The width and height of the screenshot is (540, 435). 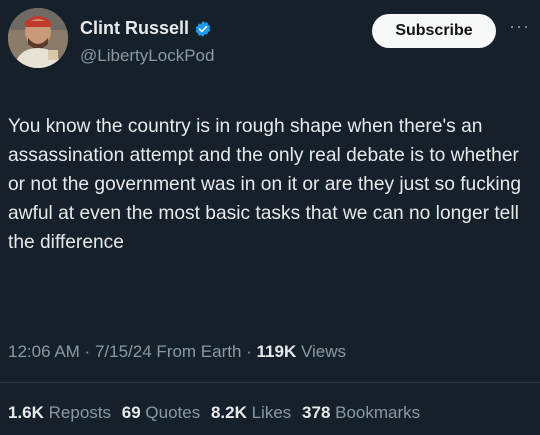 I want to click on bookmarks-label: Bookmarks, so click(x=375, y=412).